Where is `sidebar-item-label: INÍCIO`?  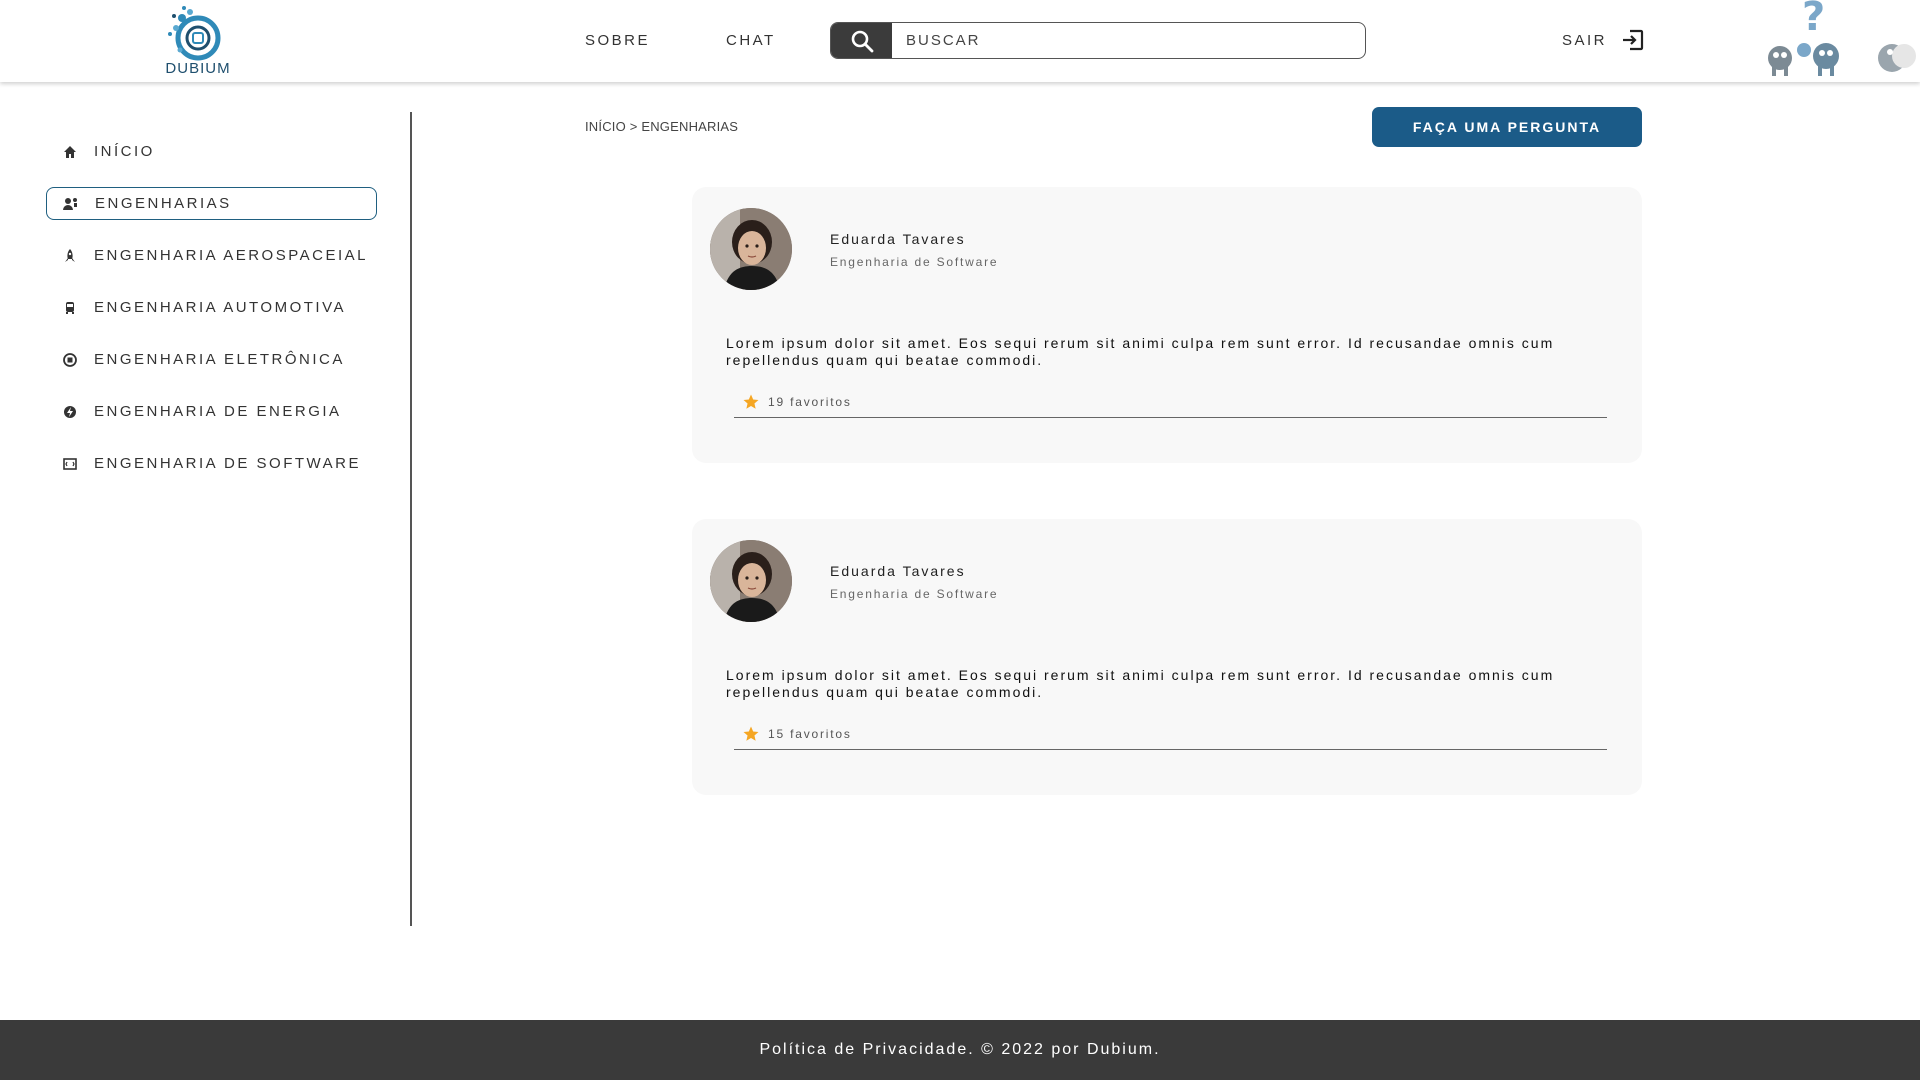
sidebar-item-label: INÍCIO is located at coordinates (124, 151).